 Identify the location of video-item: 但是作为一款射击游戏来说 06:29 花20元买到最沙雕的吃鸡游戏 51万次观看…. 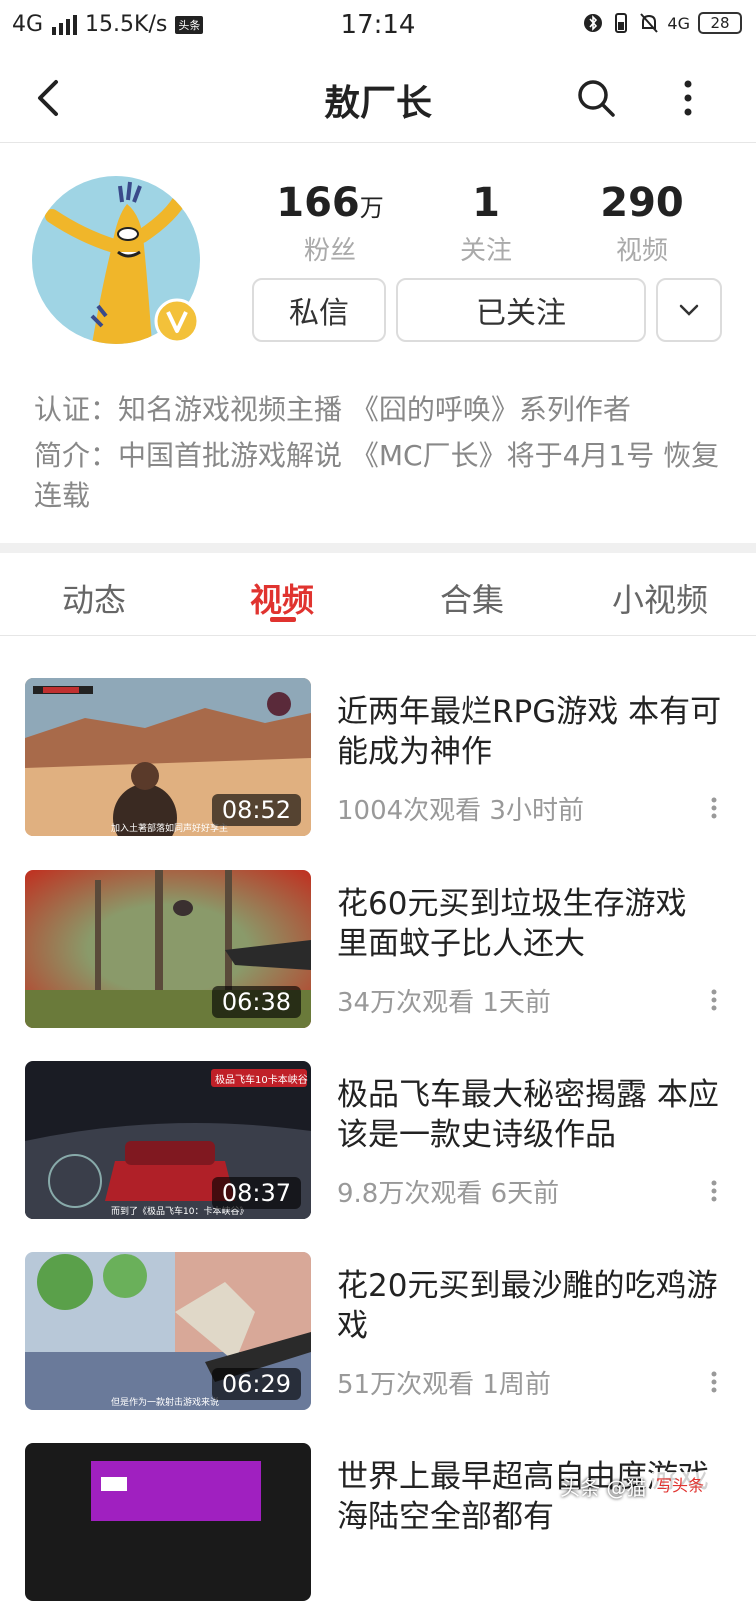
(378, 1332).